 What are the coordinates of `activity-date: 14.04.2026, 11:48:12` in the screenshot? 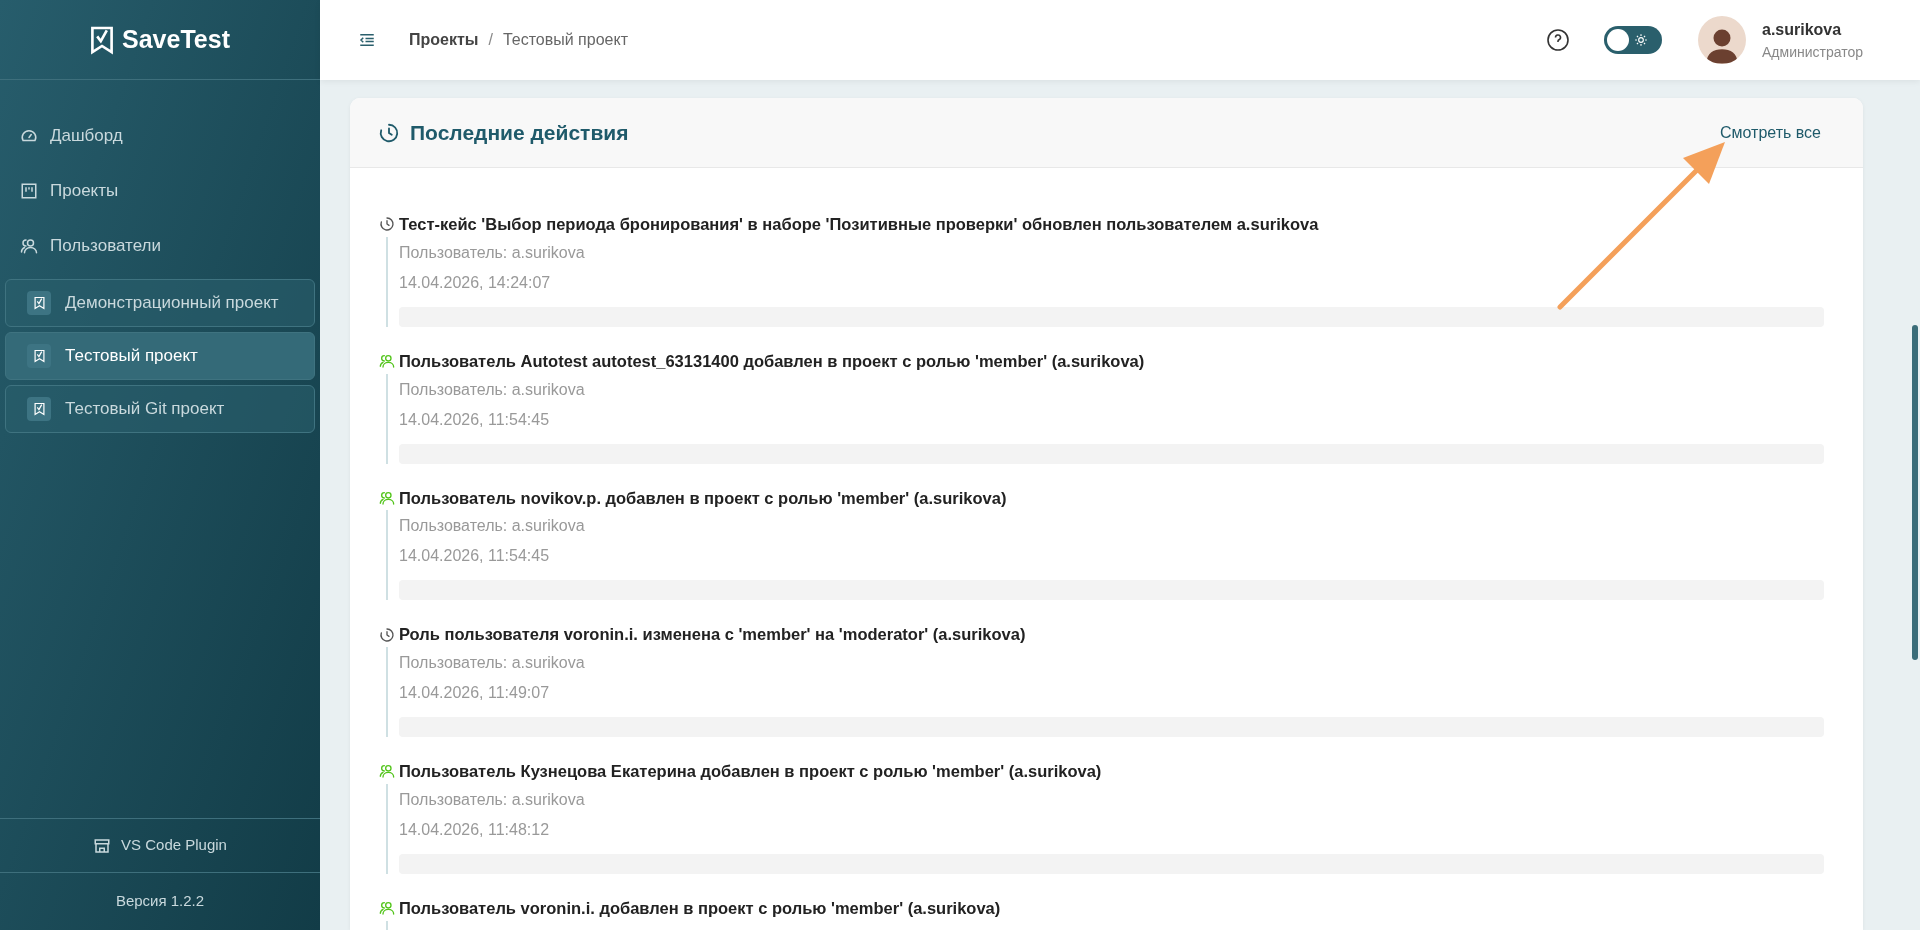 It's located at (475, 829).